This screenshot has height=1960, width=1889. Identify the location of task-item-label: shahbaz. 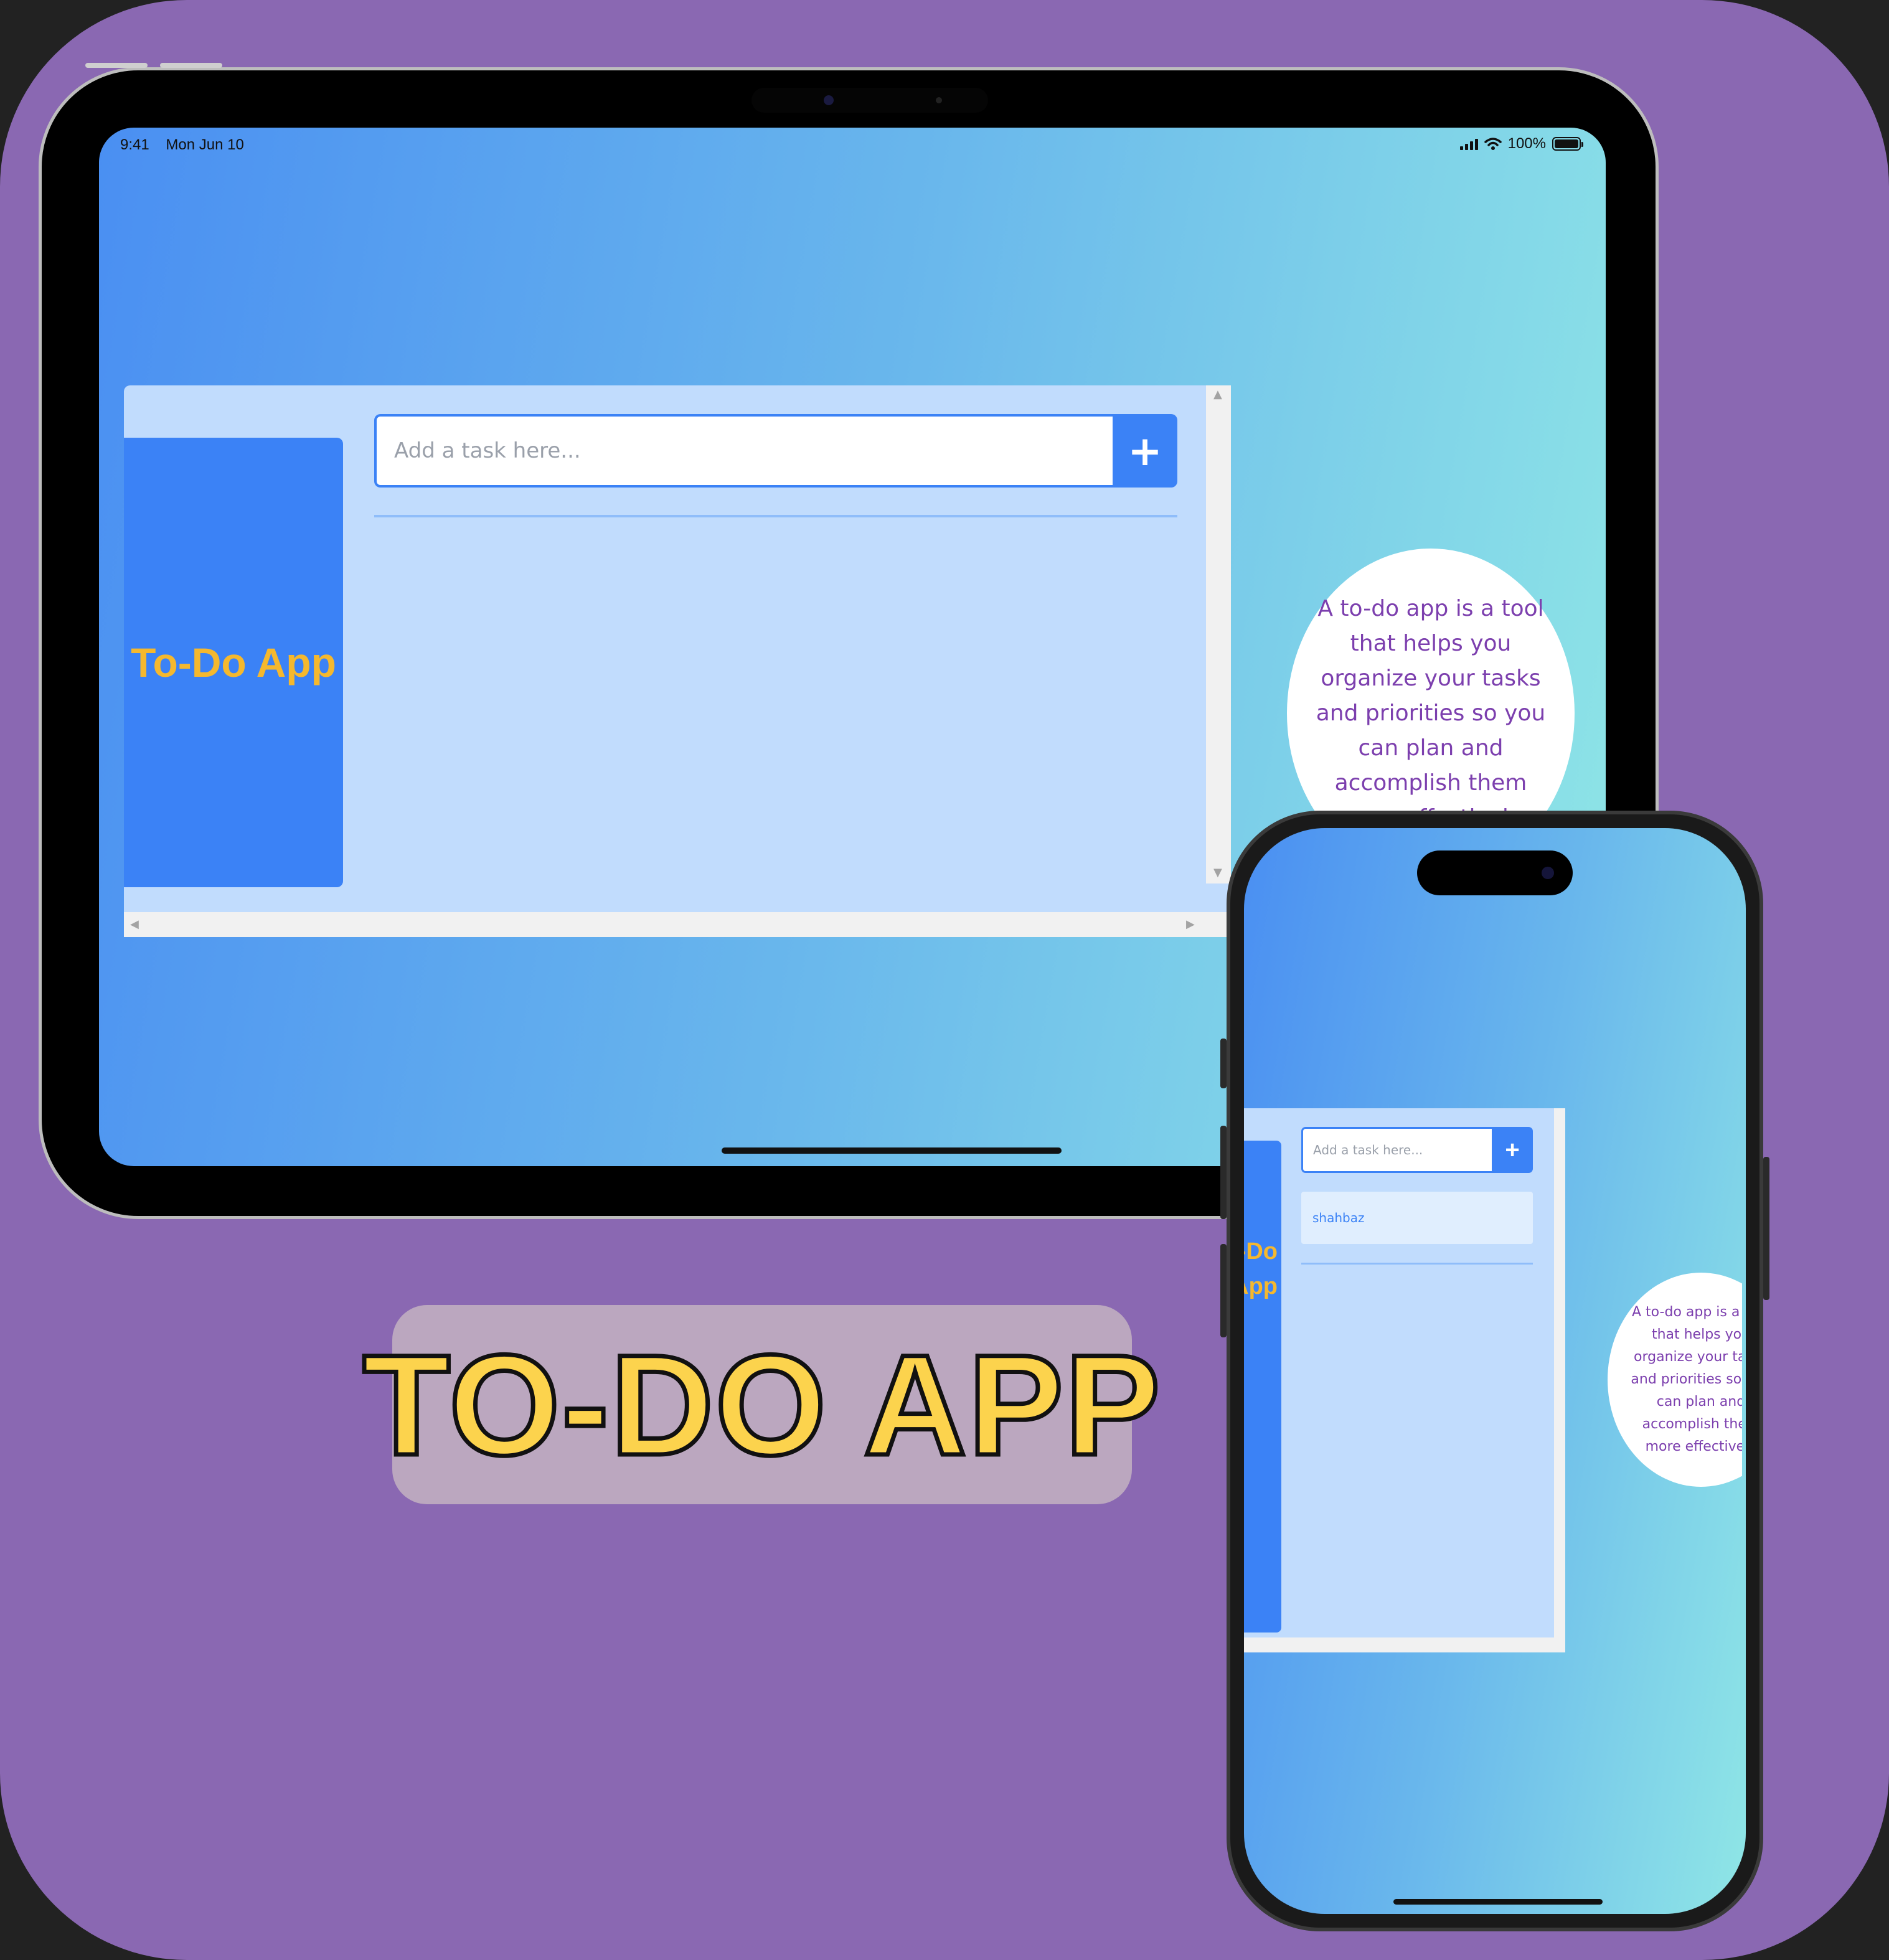
(1338, 1217).